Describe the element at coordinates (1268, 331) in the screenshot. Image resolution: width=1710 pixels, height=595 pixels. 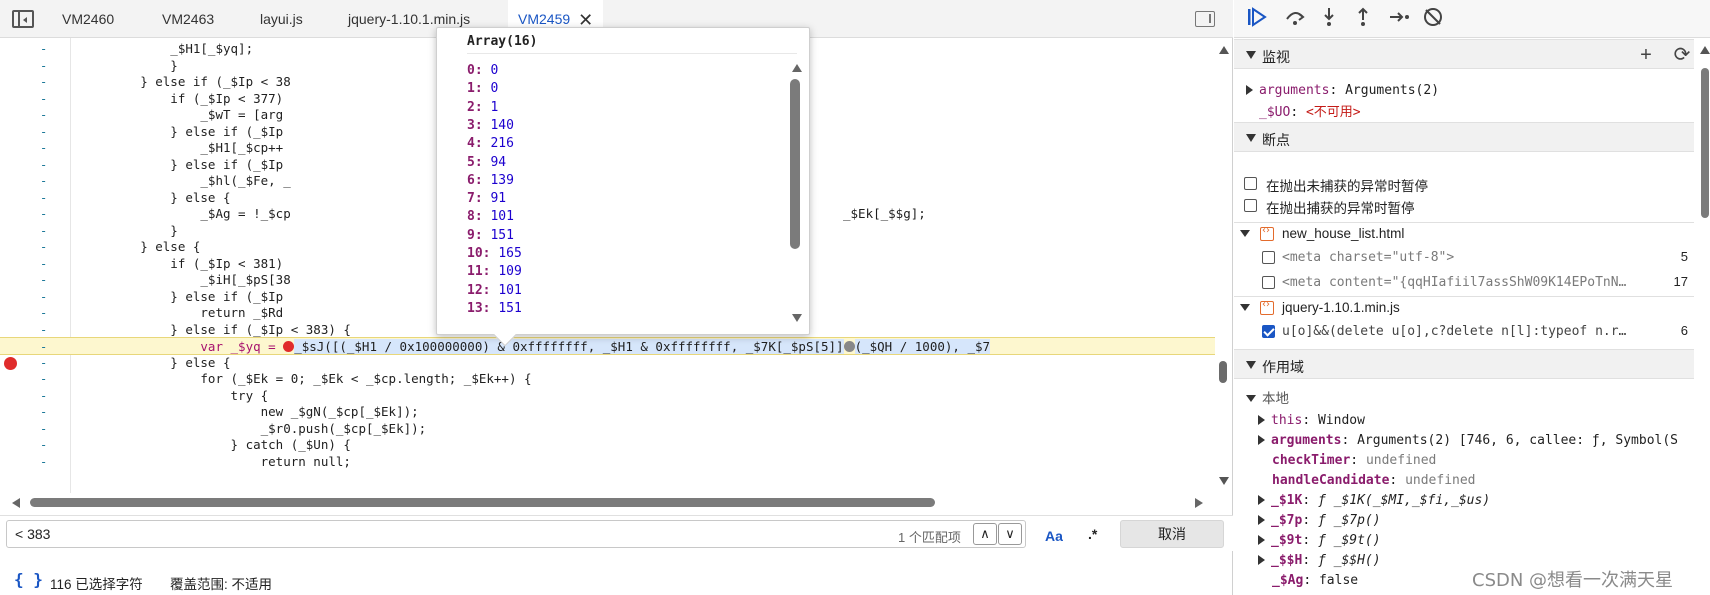
I see `breakpoint-checkbox-checked` at that location.